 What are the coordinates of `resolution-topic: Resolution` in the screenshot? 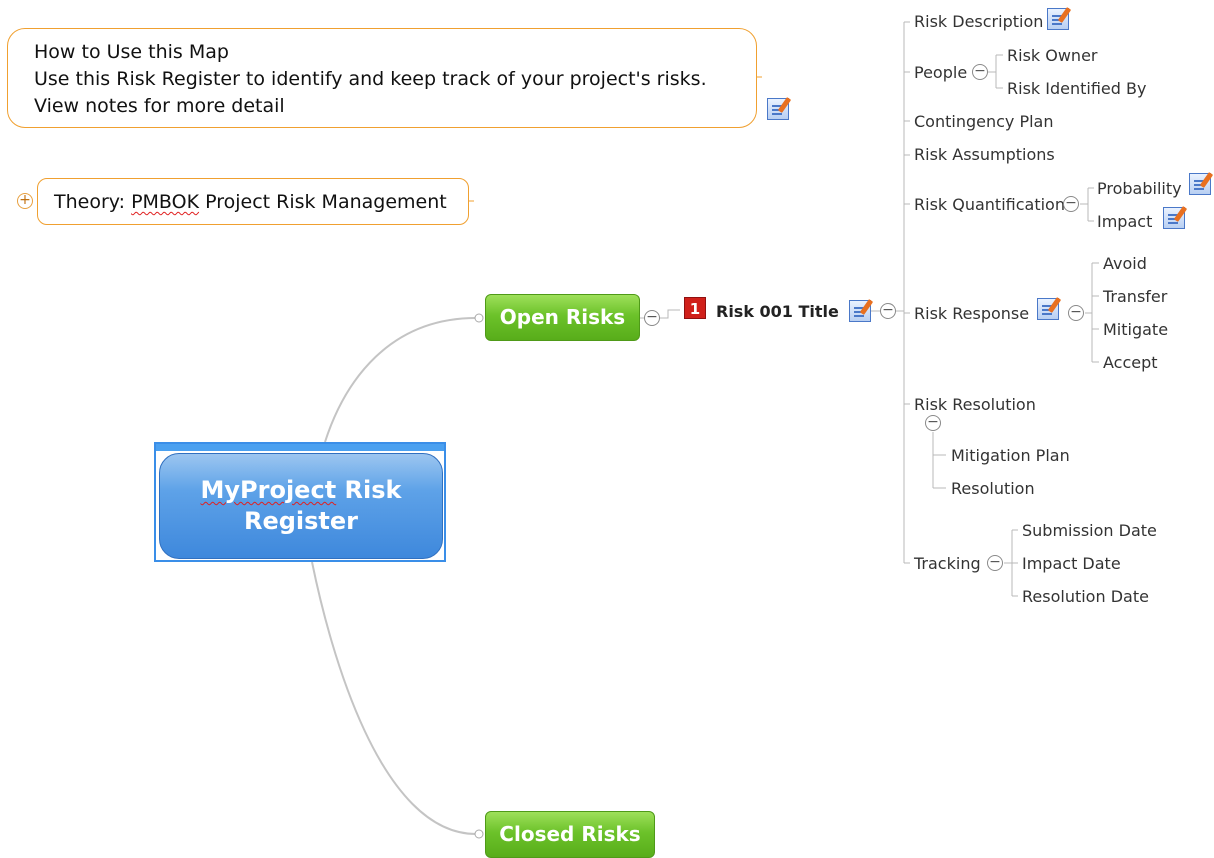 It's located at (993, 488).